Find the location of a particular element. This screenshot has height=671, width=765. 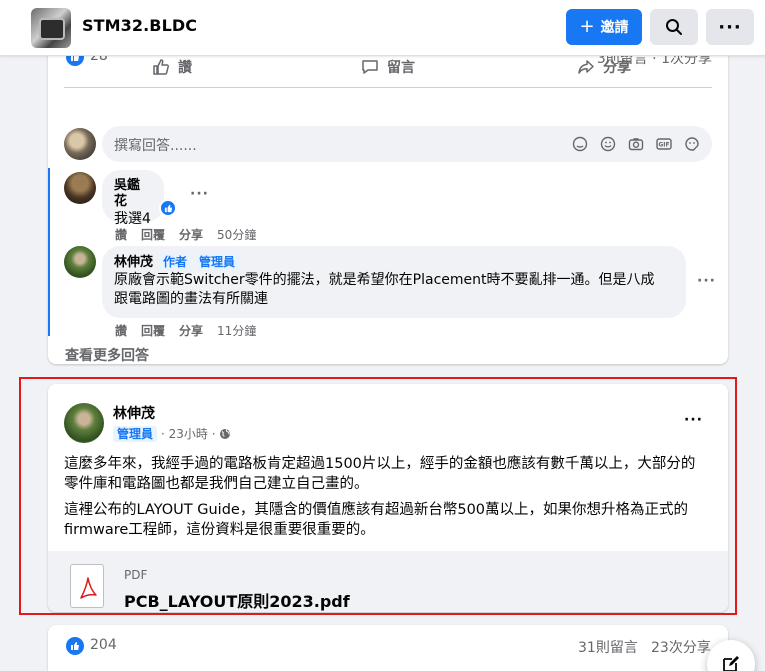

like-reaction-icon is located at coordinates (75, 646).